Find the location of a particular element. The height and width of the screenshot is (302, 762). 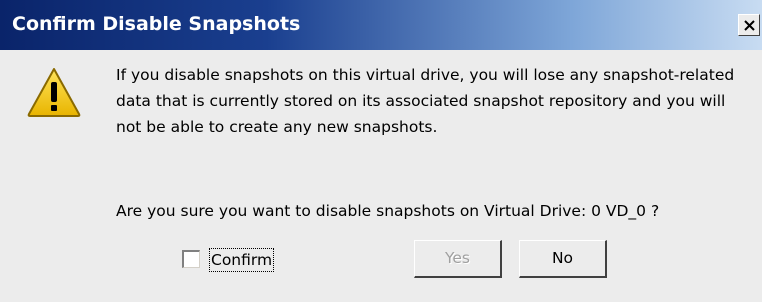

close-button is located at coordinates (749, 25).